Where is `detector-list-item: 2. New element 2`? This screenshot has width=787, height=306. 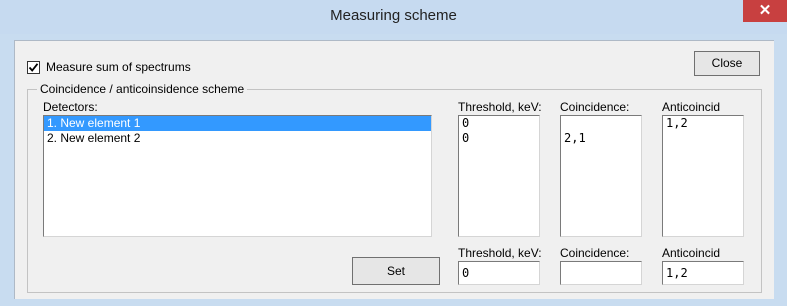
detector-list-item: 2. New element 2 is located at coordinates (237, 138).